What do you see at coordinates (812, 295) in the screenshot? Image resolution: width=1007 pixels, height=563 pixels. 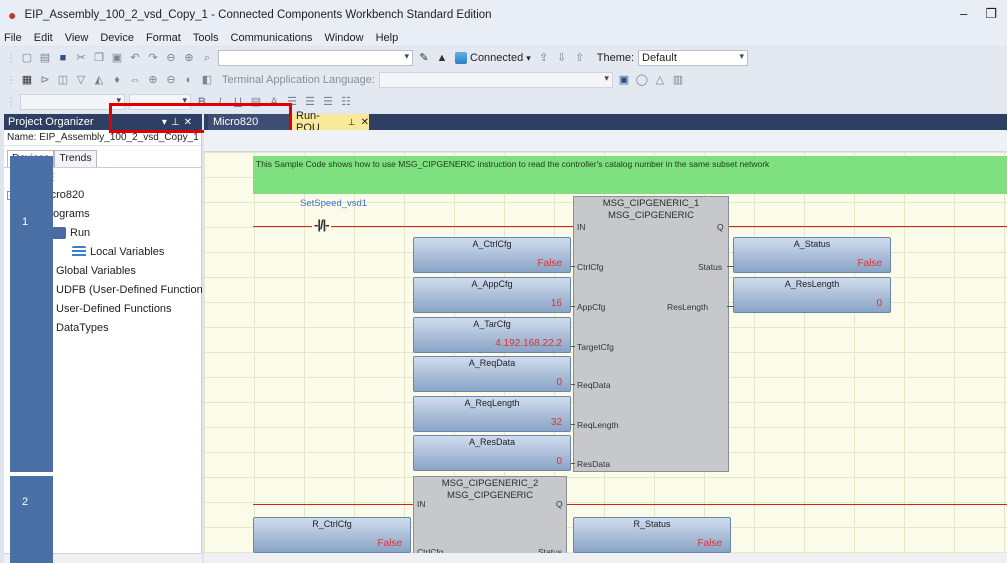 I see `var-a-reslength: A_ResLength 0` at bounding box center [812, 295].